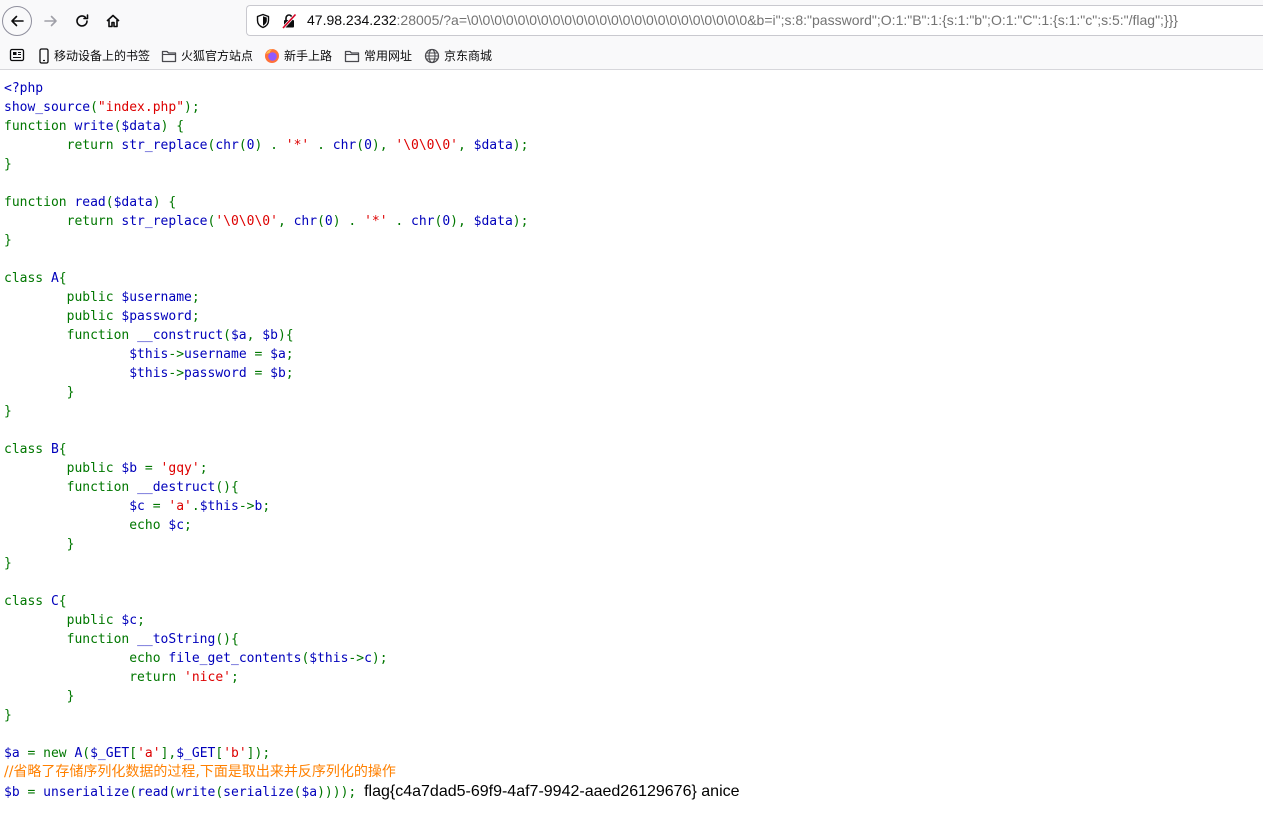 This screenshot has width=1263, height=821. I want to click on source-token: //省略了存储序列化数据的过程,下面是取出来并反序列化的操作, so click(200, 772).